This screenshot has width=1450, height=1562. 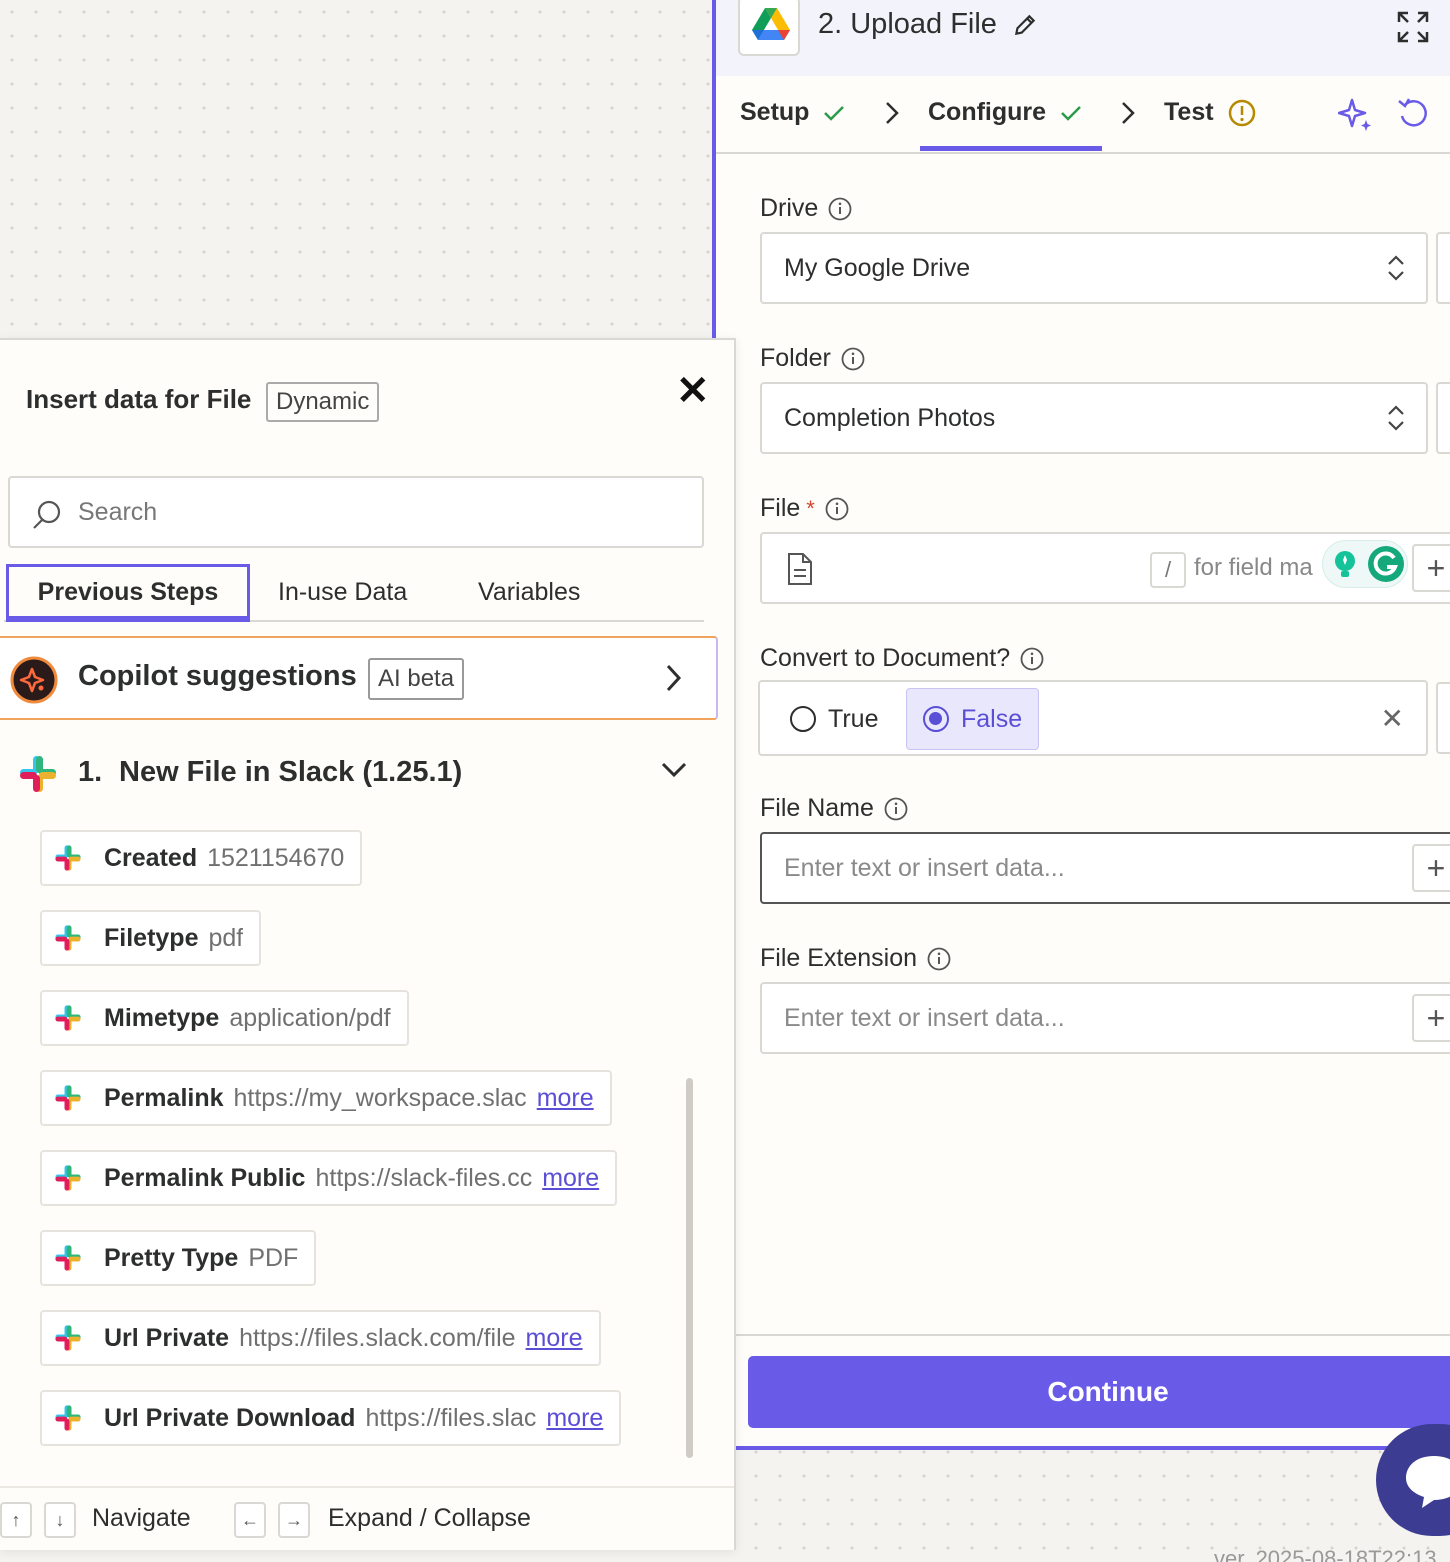 I want to click on radio-circle-selected, so click(x=936, y=719).